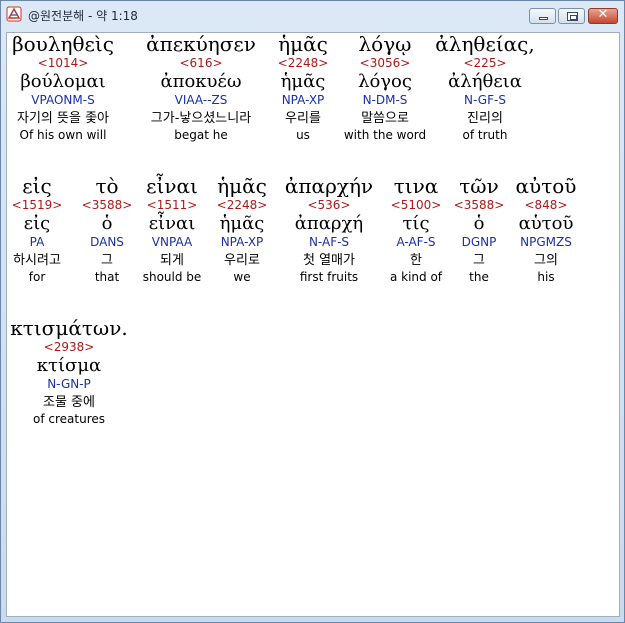  What do you see at coordinates (63, 100) in the screenshot?
I see `parsing-code: VPAONM-S` at bounding box center [63, 100].